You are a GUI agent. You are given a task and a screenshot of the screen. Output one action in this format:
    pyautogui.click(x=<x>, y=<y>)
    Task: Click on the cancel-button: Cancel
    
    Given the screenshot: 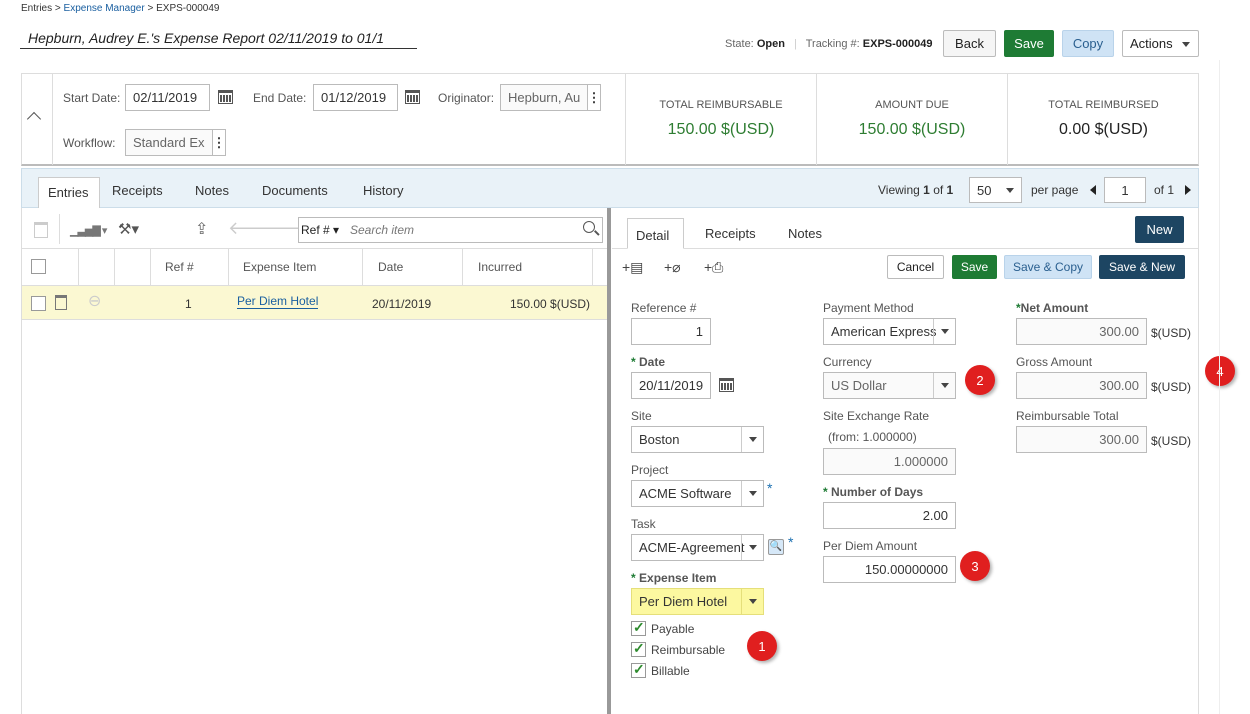 What is the action you would take?
    pyautogui.click(x=915, y=267)
    